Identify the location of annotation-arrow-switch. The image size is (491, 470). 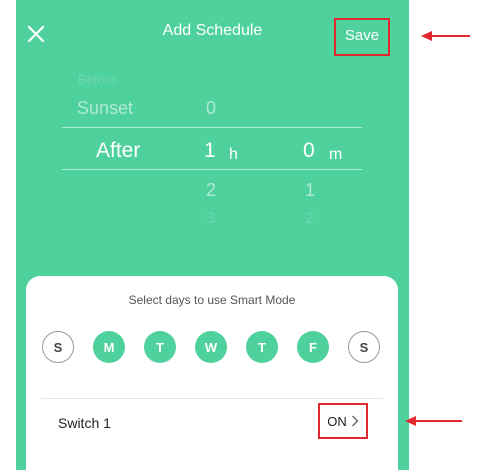
(433, 421).